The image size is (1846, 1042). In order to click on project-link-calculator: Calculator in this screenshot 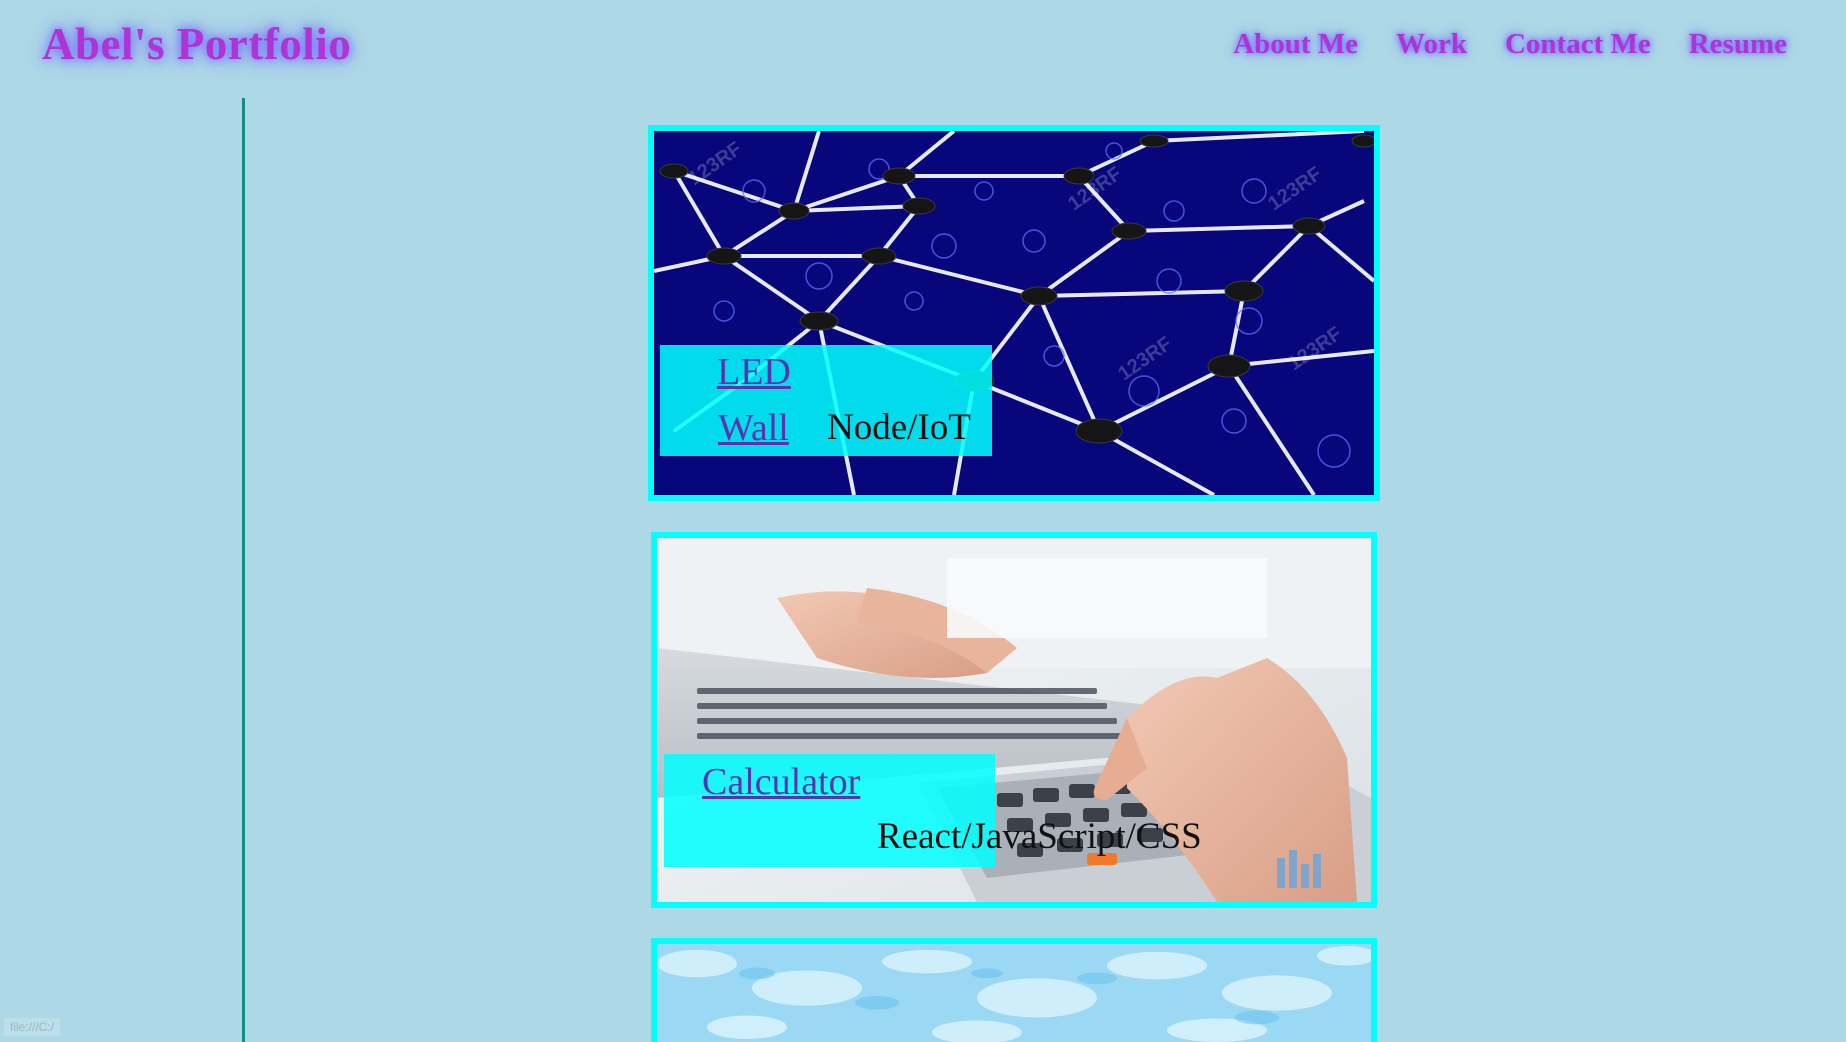, I will do `click(781, 782)`.